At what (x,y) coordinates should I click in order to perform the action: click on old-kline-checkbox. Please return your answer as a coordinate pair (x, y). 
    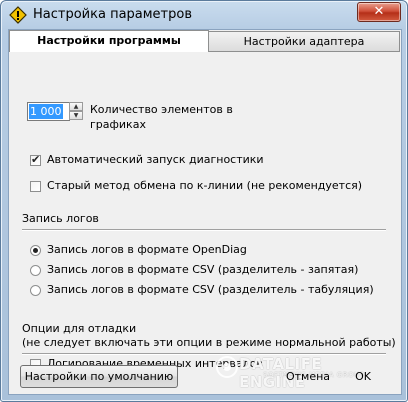
    Looking at the image, I should click on (35, 186).